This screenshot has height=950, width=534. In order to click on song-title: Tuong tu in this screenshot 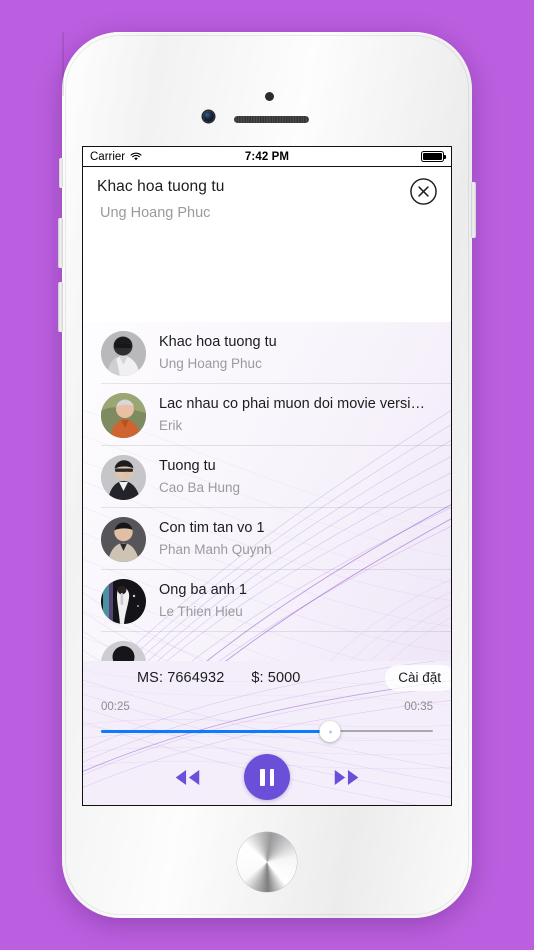, I will do `click(187, 466)`.